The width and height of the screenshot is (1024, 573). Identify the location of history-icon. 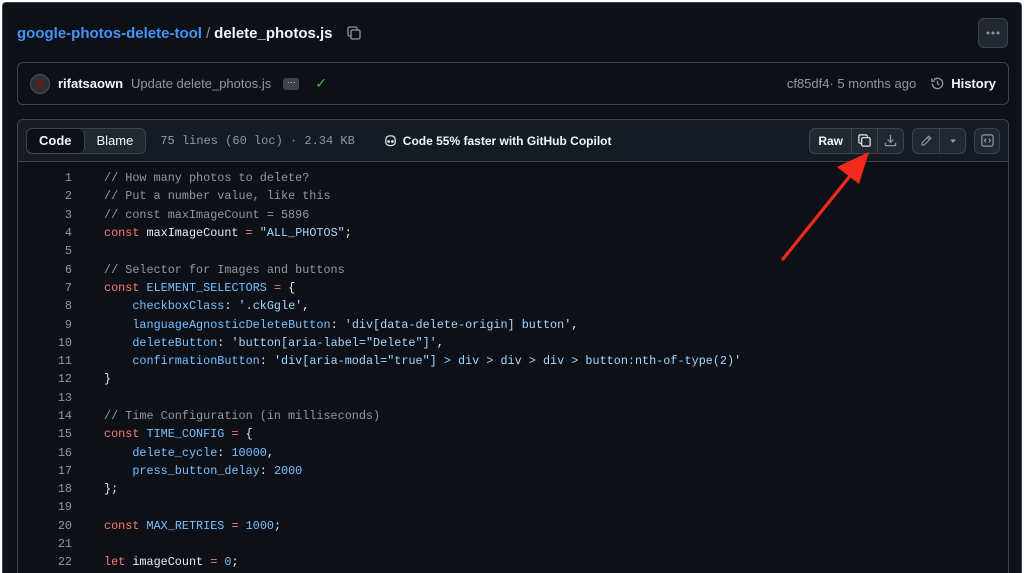
(937, 83).